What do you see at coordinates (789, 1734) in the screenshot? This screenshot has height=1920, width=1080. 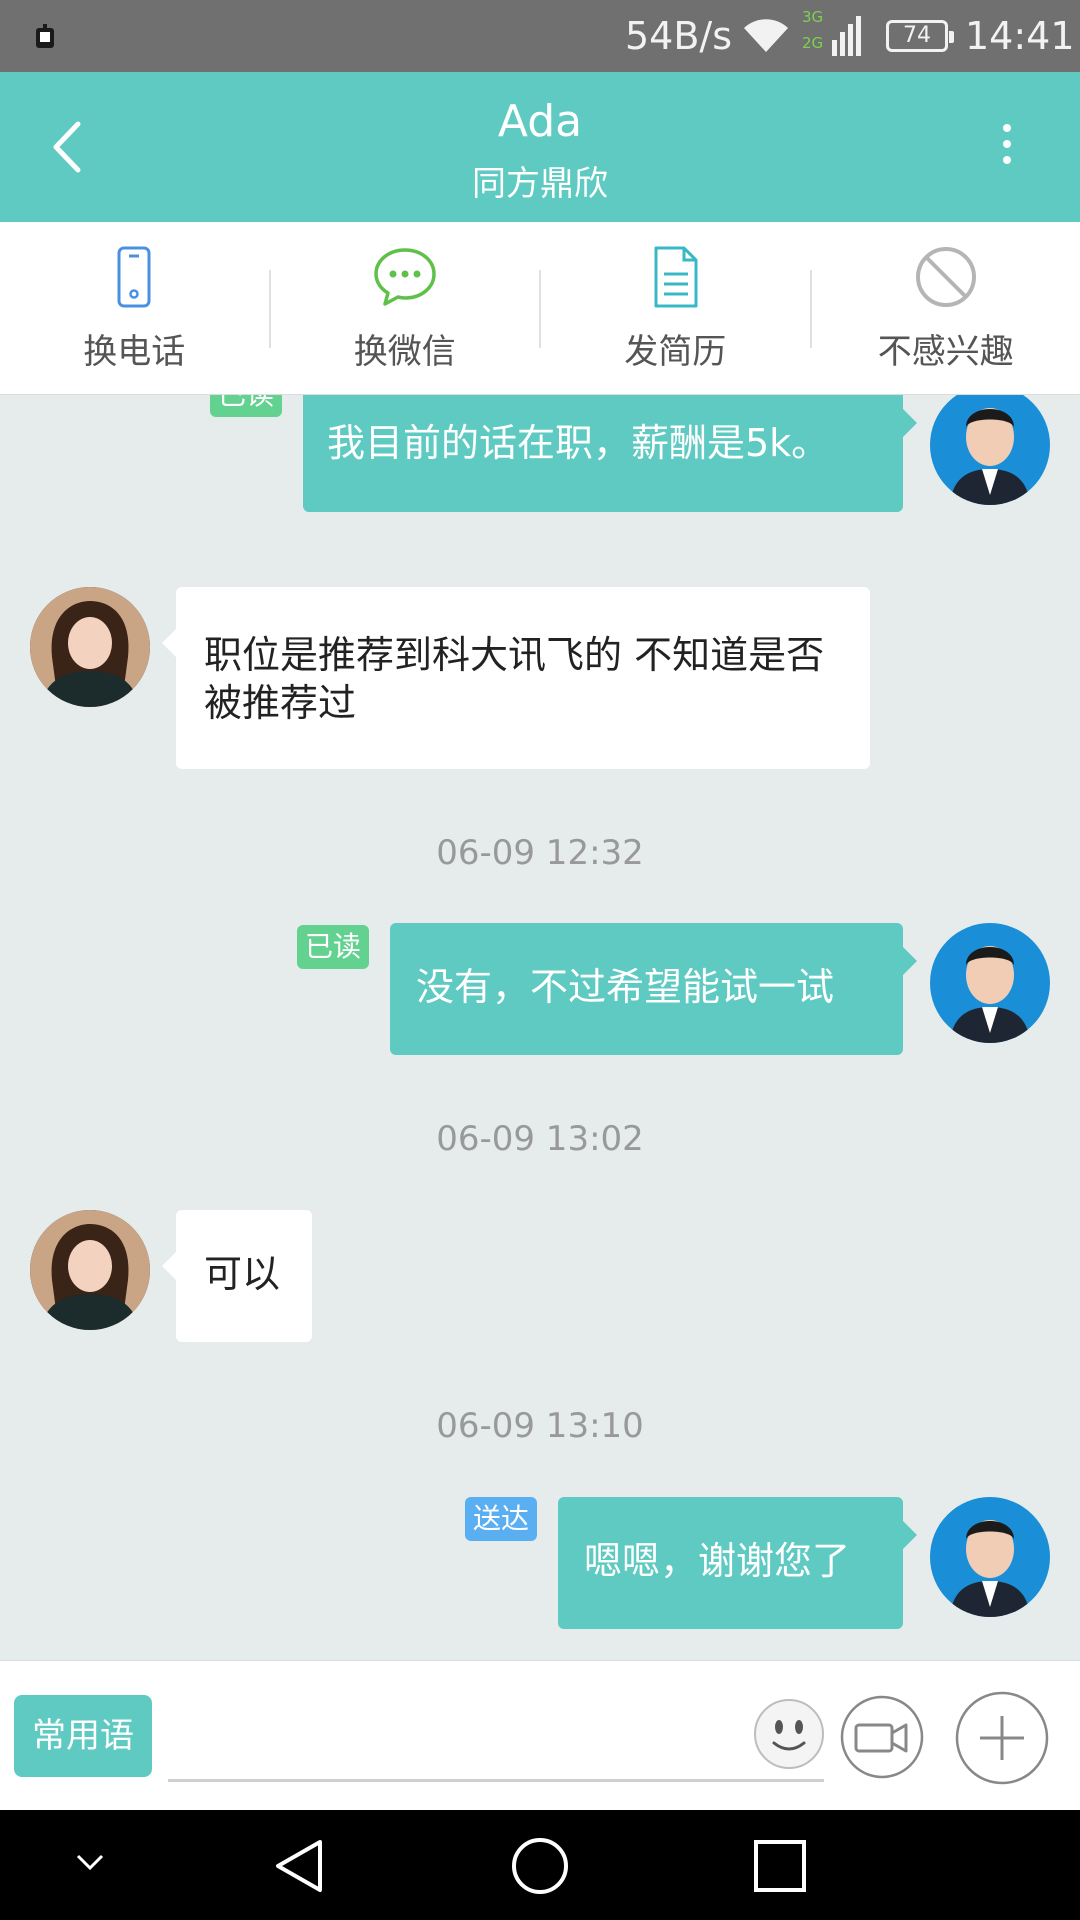 I see `emoji-icon` at bounding box center [789, 1734].